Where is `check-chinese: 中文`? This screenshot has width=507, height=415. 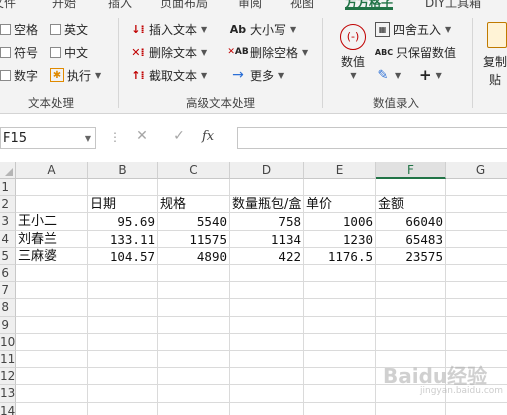
check-chinese: 中文 is located at coordinates (69, 52).